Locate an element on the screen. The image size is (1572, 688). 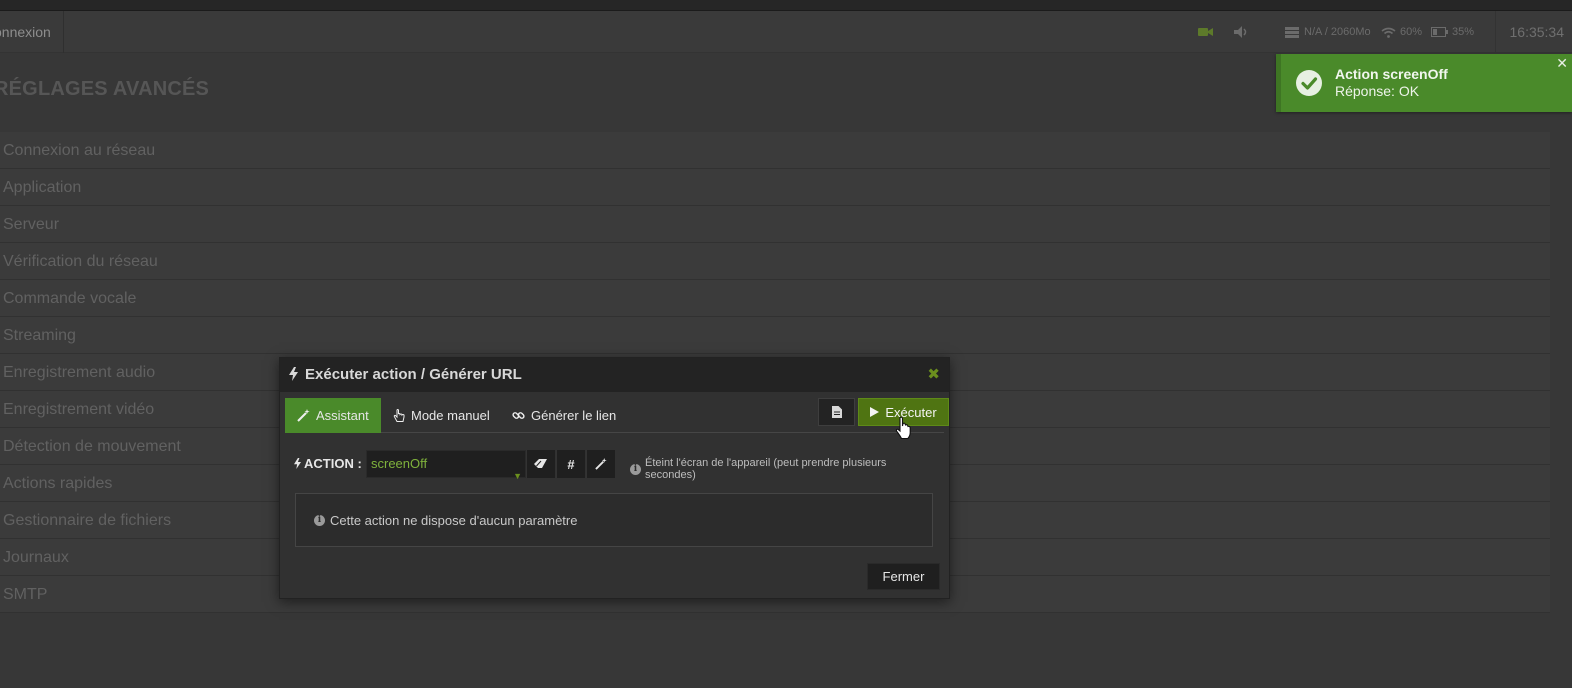
wifi-value: 60% is located at coordinates (1411, 32).